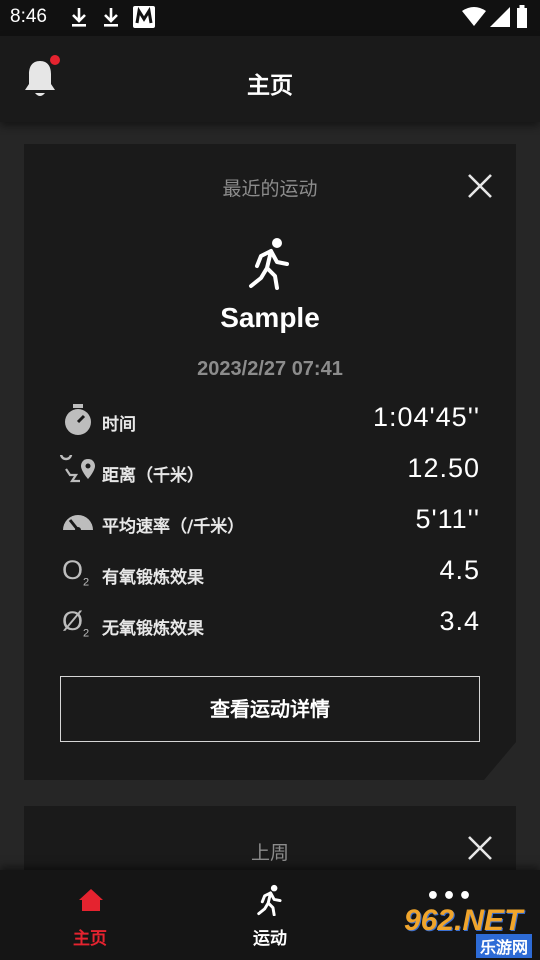 The width and height of the screenshot is (540, 960). Describe the element at coordinates (270, 939) in the screenshot. I see `tab-label: 运动` at that location.